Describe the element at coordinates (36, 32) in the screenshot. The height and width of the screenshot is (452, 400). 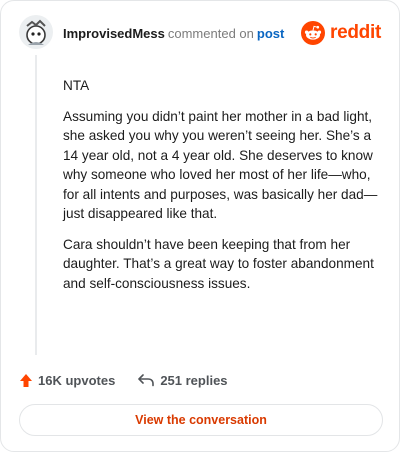
I see `user-avatar` at that location.